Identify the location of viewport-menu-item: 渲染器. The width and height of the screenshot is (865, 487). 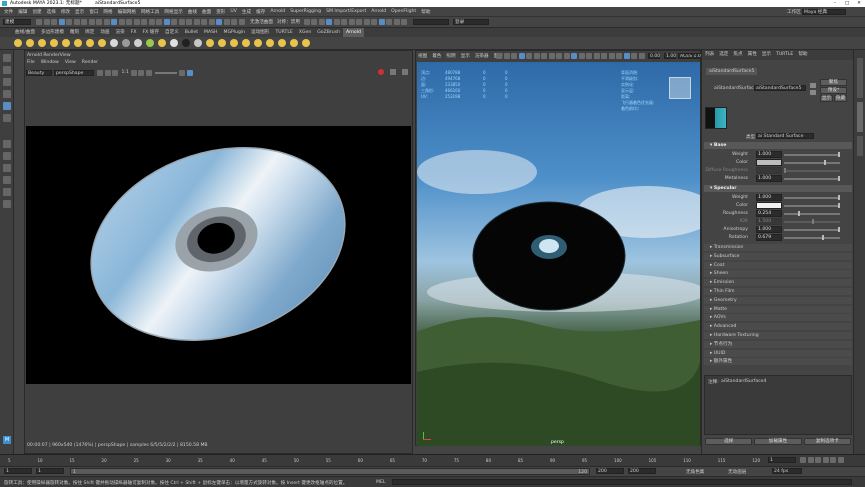
(482, 56).